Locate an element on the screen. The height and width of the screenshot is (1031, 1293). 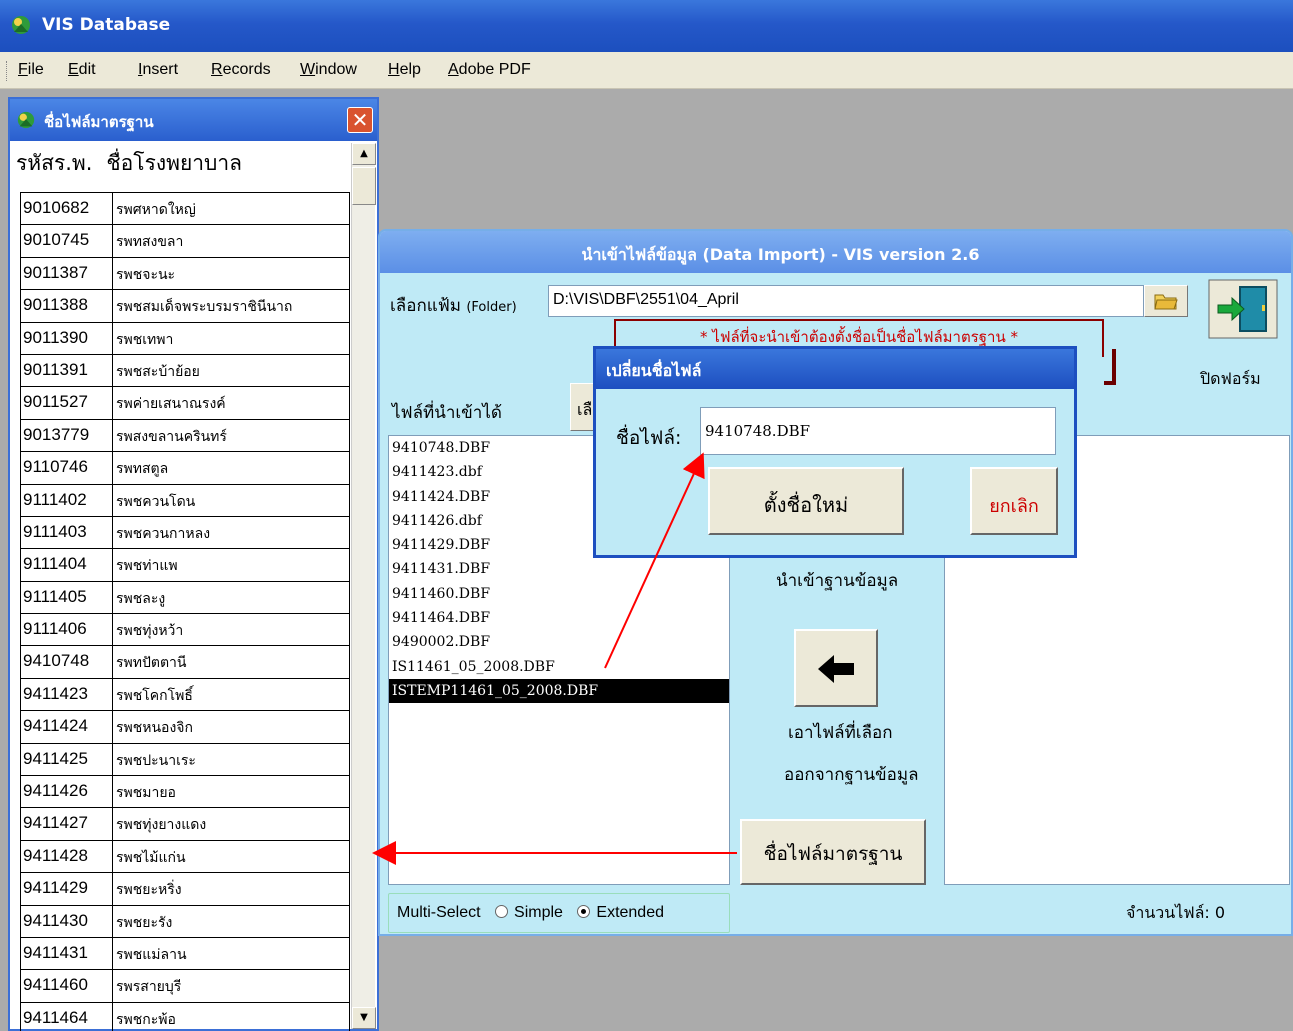
hospital-code-cell: 9411460 is located at coordinates (66, 986).